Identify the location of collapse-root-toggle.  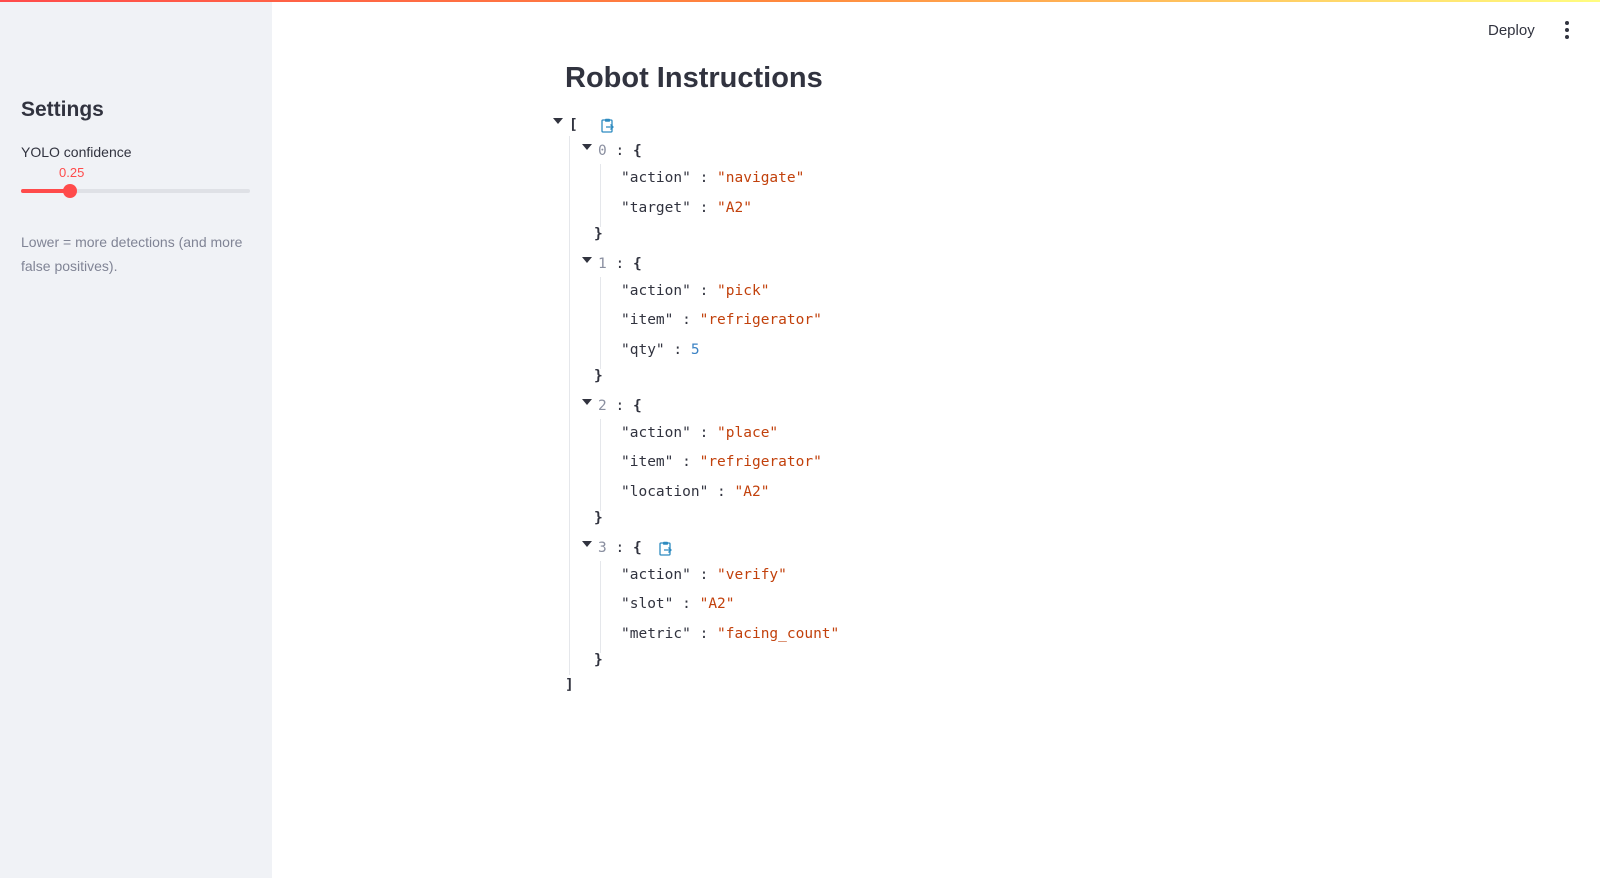
(558, 121).